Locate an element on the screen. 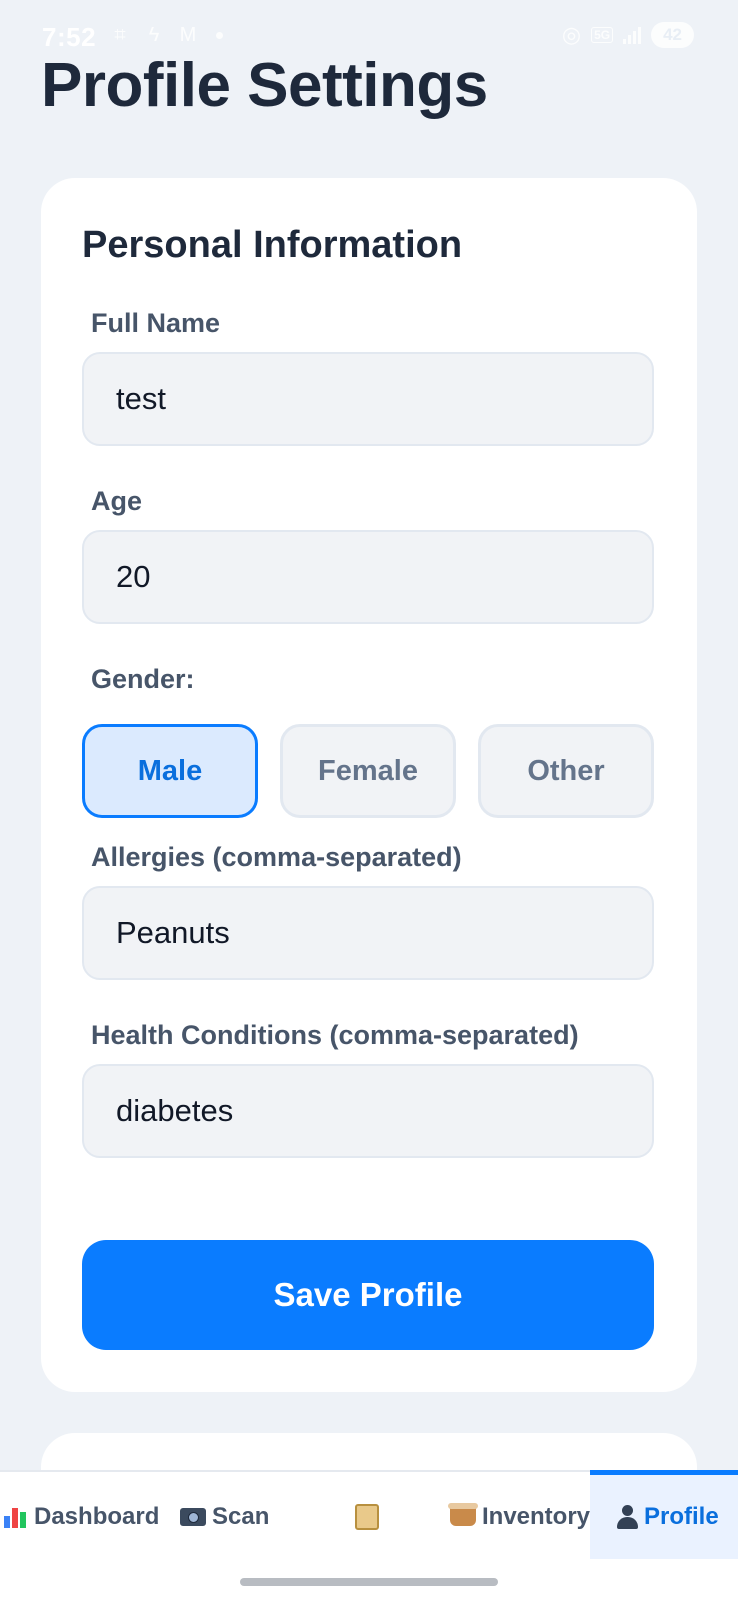  camera-icon is located at coordinates (193, 1517).